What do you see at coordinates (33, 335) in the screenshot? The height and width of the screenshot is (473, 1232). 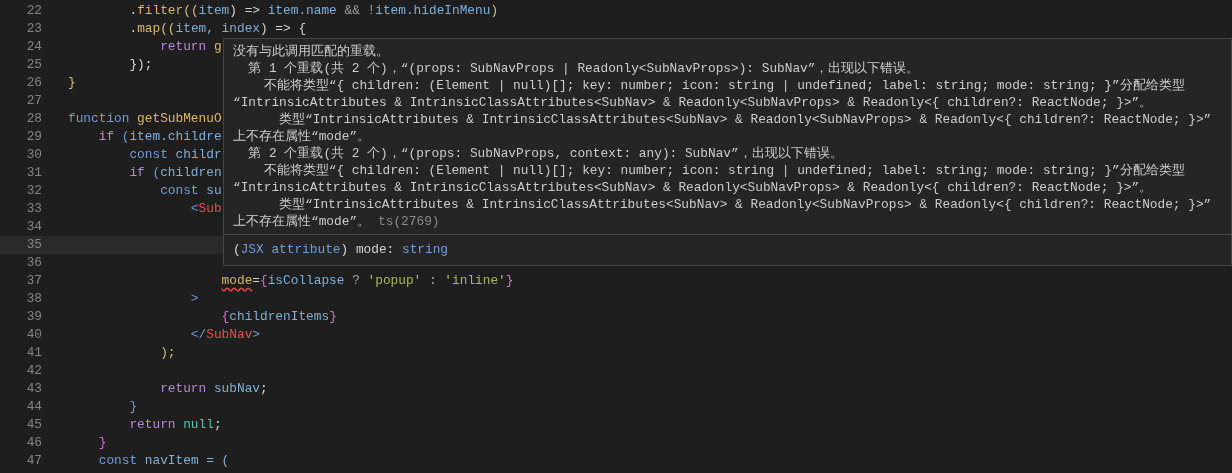 I see `line-number: 40` at bounding box center [33, 335].